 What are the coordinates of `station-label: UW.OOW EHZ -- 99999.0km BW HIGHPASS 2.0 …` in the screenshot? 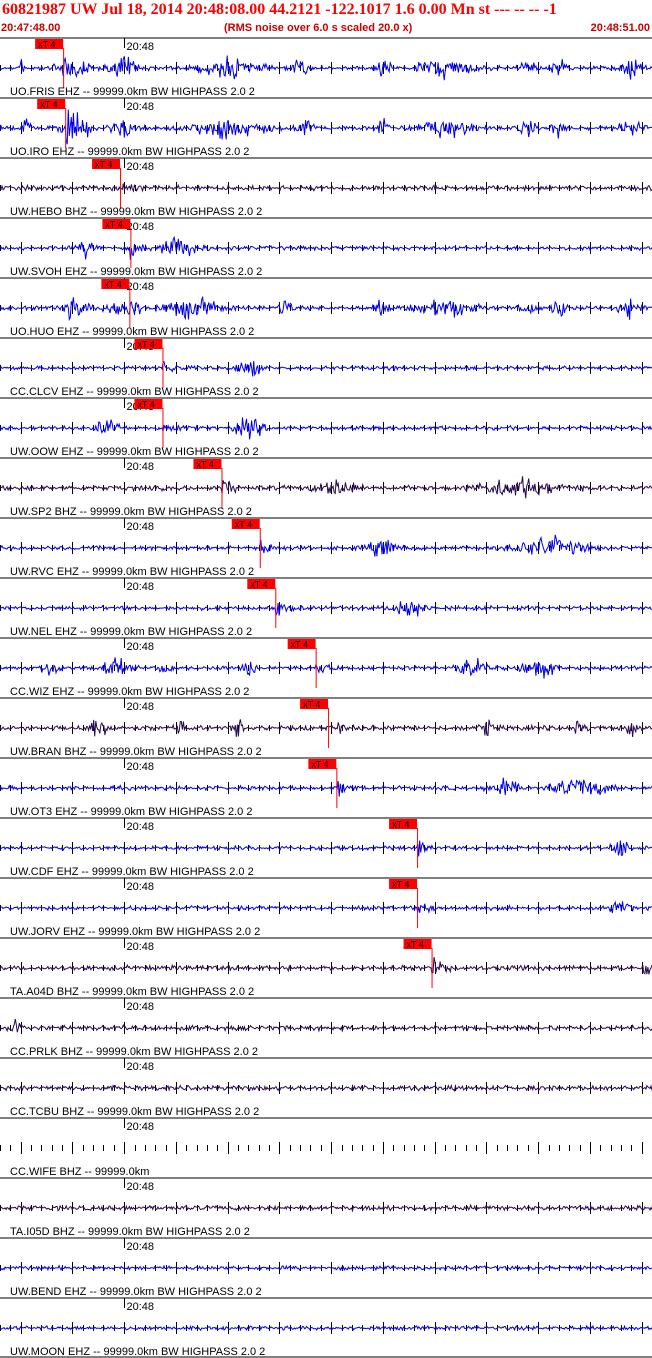 It's located at (134, 452).